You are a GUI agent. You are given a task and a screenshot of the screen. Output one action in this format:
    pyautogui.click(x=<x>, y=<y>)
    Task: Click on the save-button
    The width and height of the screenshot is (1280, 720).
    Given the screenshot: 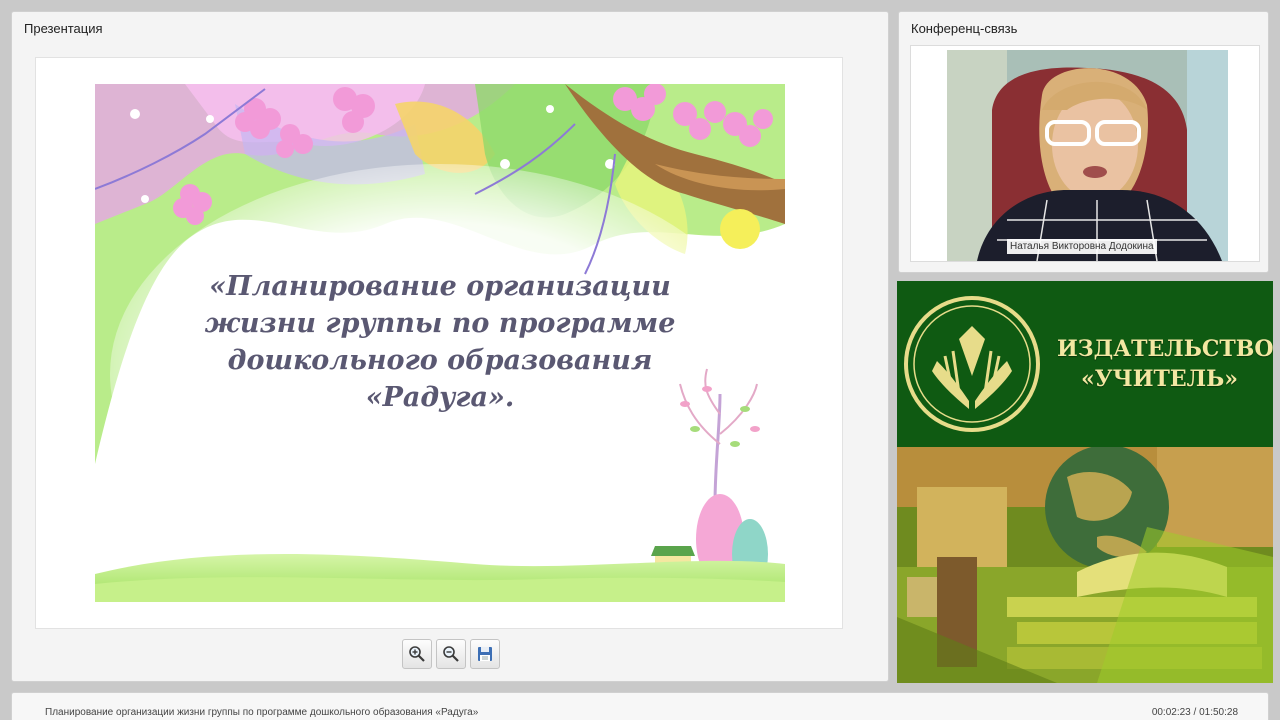 What is the action you would take?
    pyautogui.click(x=485, y=654)
    